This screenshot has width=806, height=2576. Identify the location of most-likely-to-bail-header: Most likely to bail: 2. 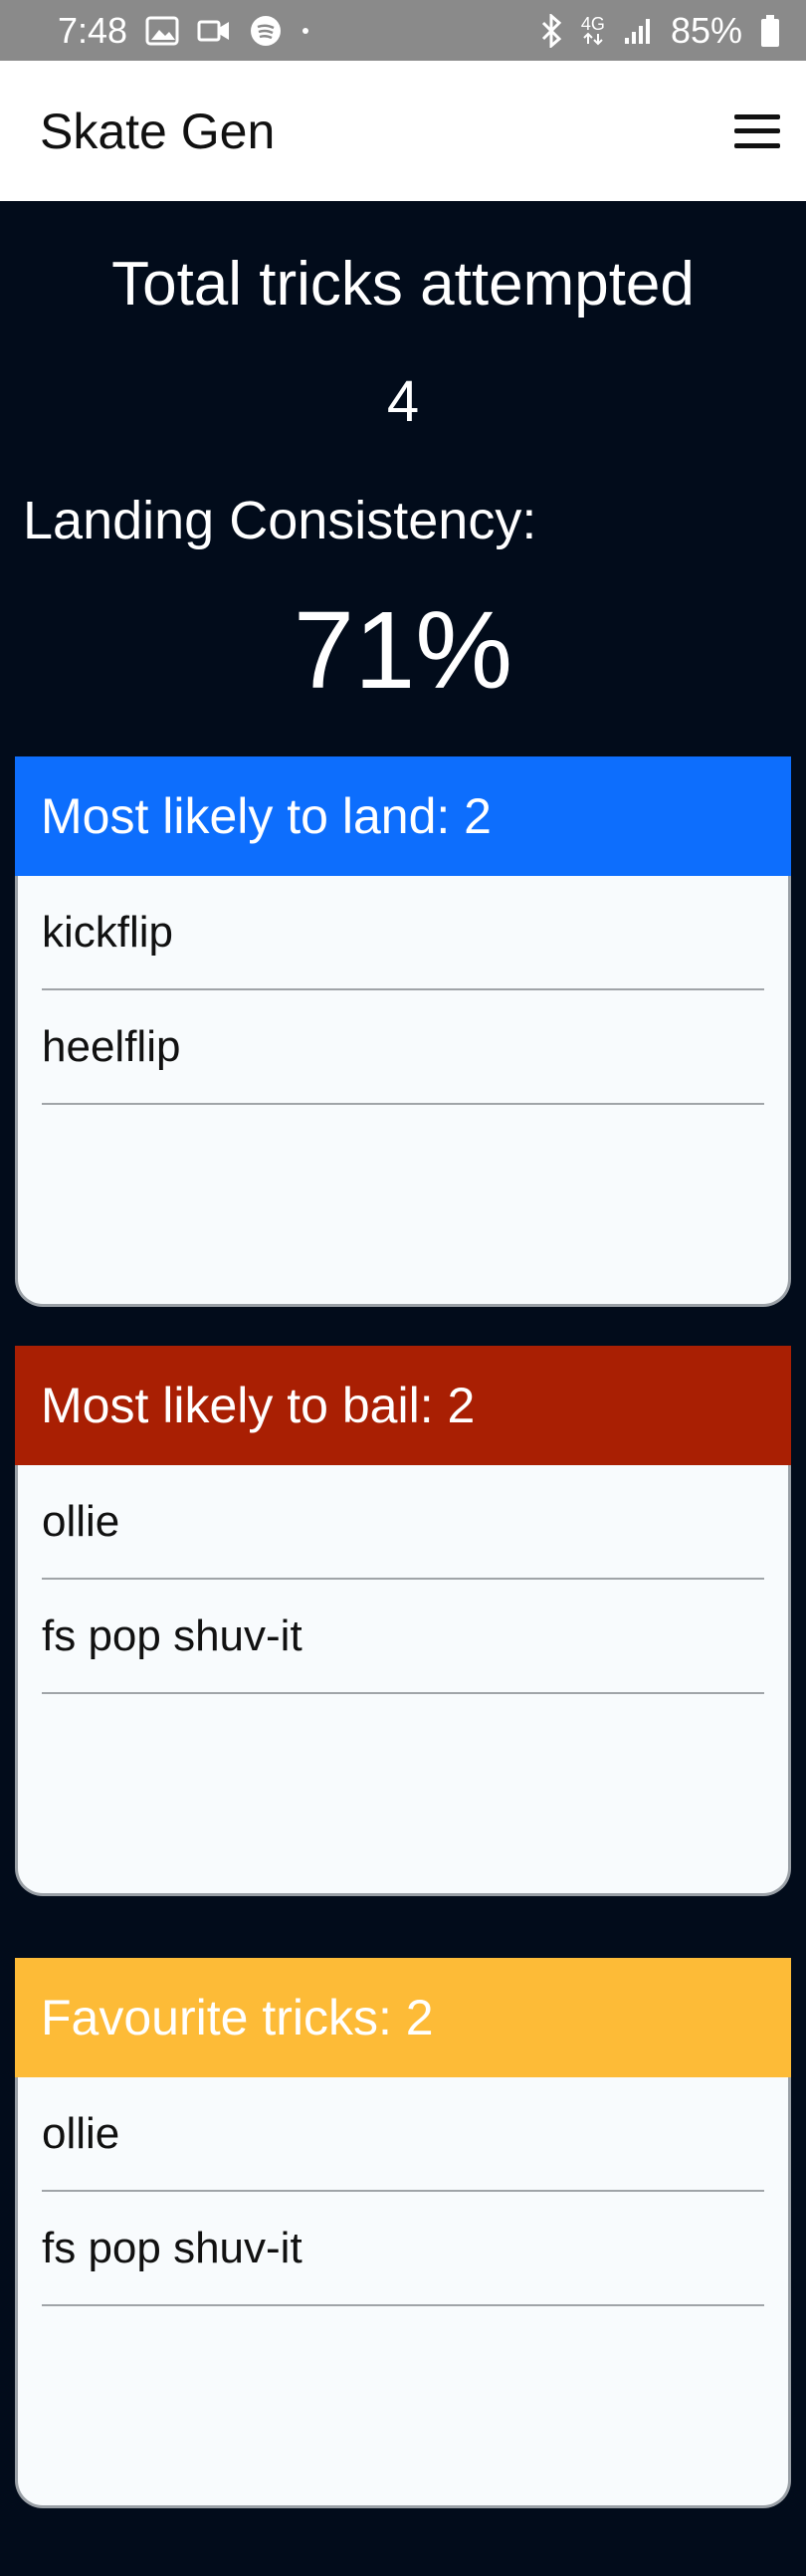
(403, 1405).